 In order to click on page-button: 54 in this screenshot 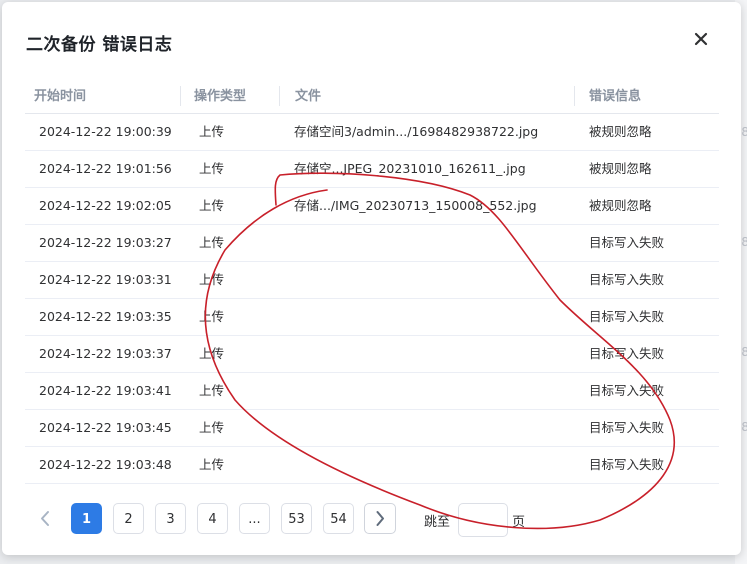, I will do `click(338, 518)`.